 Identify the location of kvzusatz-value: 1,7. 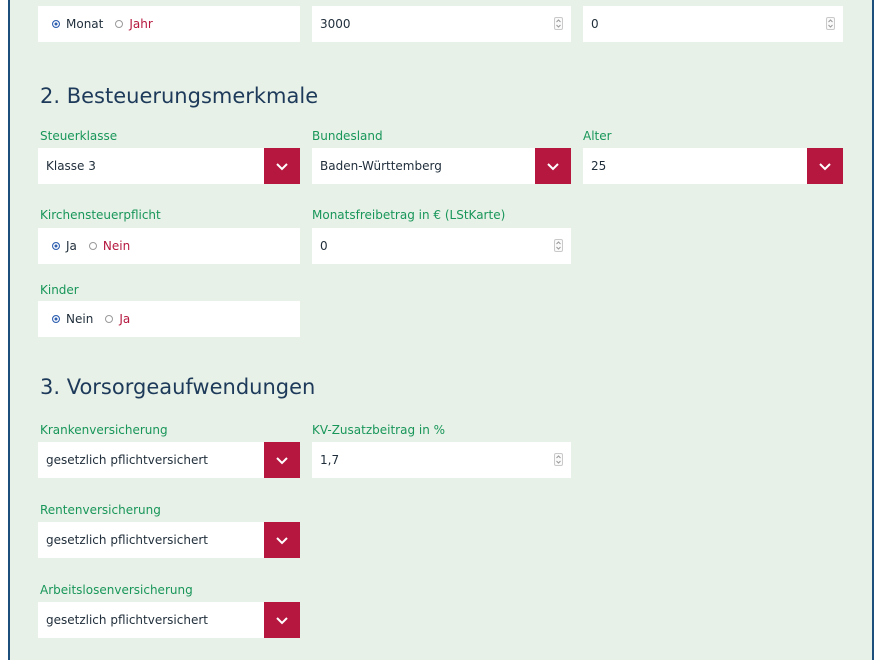
(330, 460).